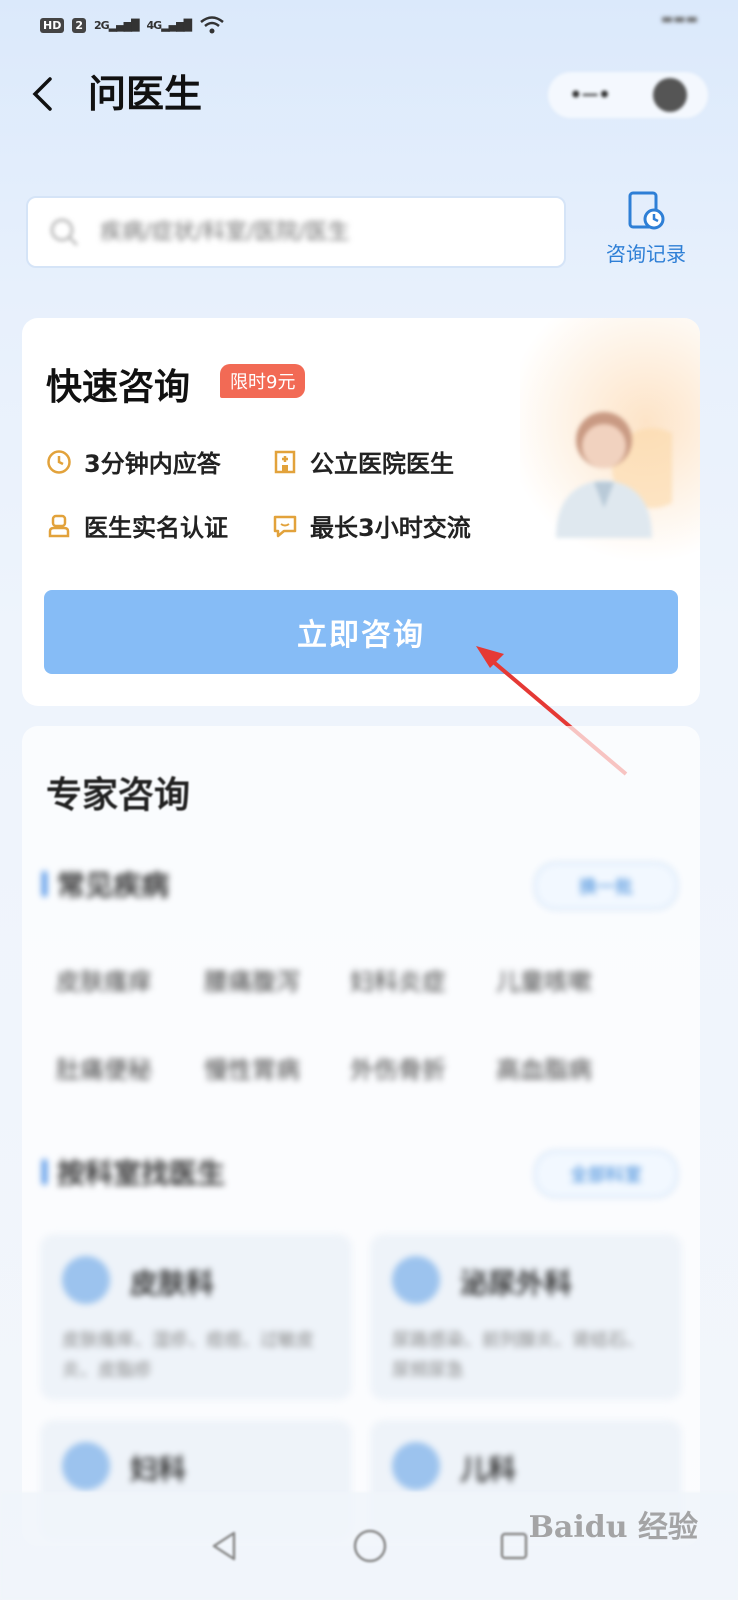 The height and width of the screenshot is (1600, 738). What do you see at coordinates (59, 525) in the screenshot?
I see `id-badge-icon` at bounding box center [59, 525].